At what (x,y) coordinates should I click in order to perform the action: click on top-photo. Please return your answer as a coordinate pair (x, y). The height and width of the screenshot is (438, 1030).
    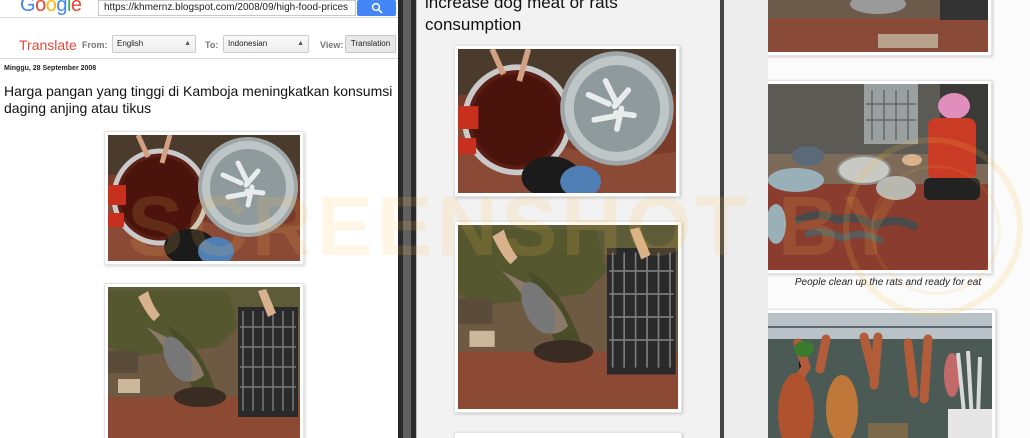
    Looking at the image, I should click on (880, 28).